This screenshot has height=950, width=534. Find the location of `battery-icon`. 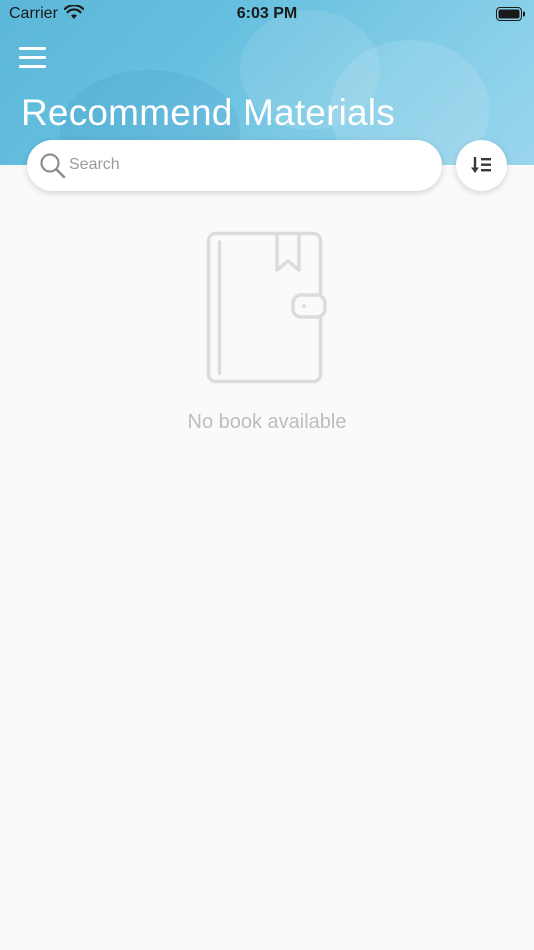

battery-icon is located at coordinates (510, 14).